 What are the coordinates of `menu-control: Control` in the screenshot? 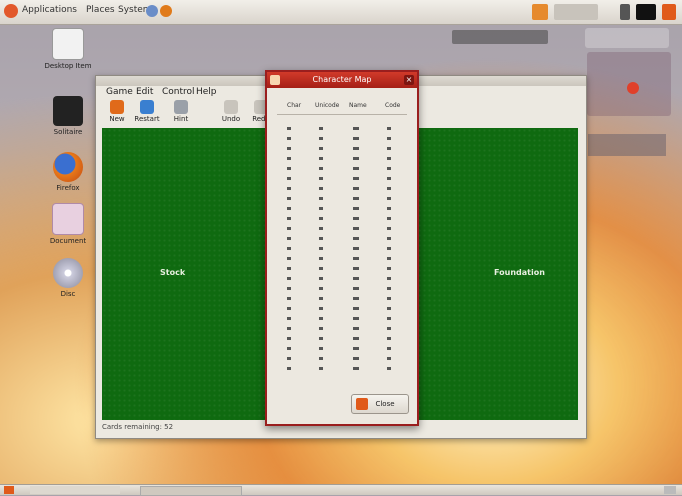 It's located at (178, 92).